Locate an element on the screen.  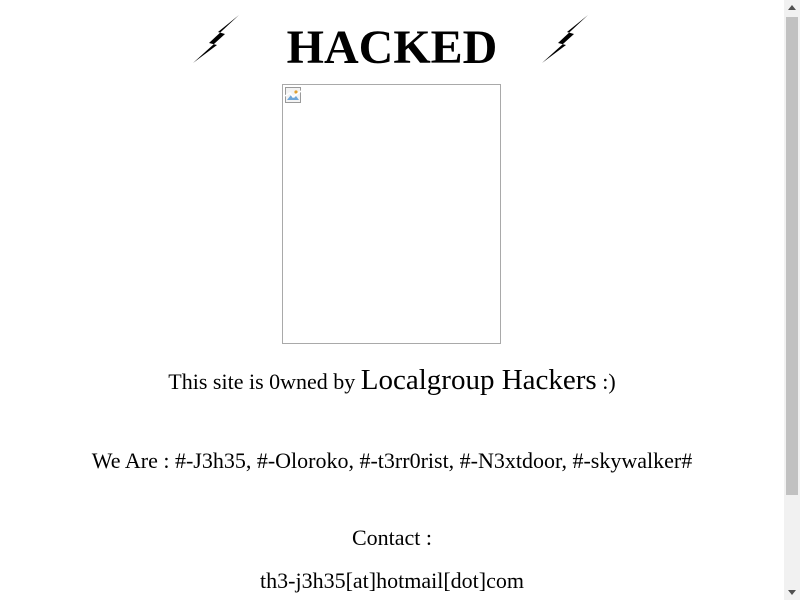
header: HACKED is located at coordinates (392, 42).